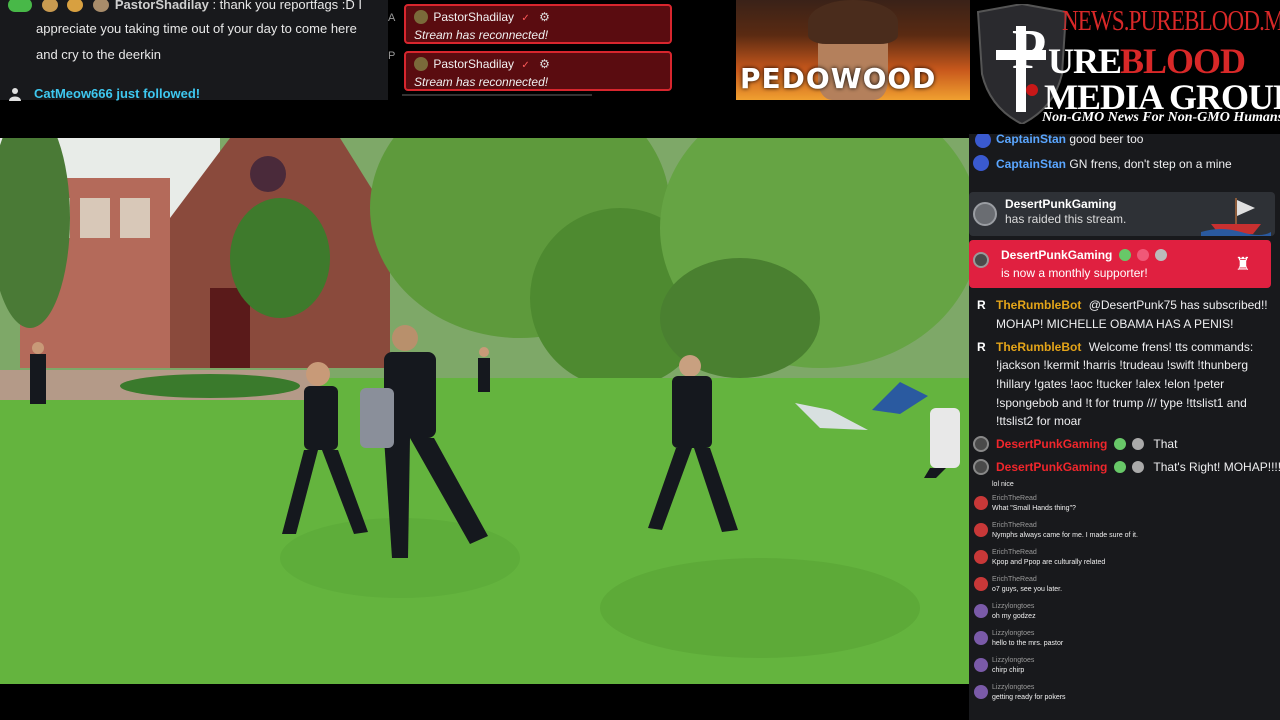 The width and height of the screenshot is (1280, 720). I want to click on raid-username: DesertPunkGaming, so click(1061, 204).